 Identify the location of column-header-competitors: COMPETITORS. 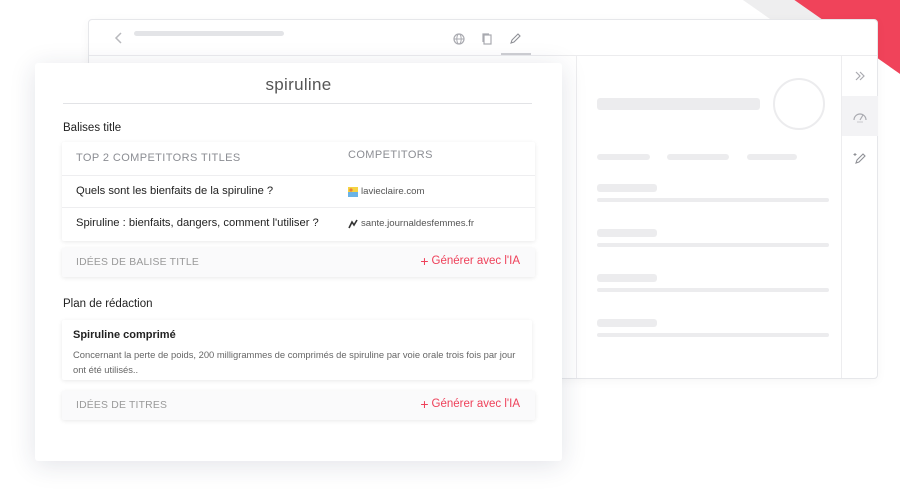
(390, 155).